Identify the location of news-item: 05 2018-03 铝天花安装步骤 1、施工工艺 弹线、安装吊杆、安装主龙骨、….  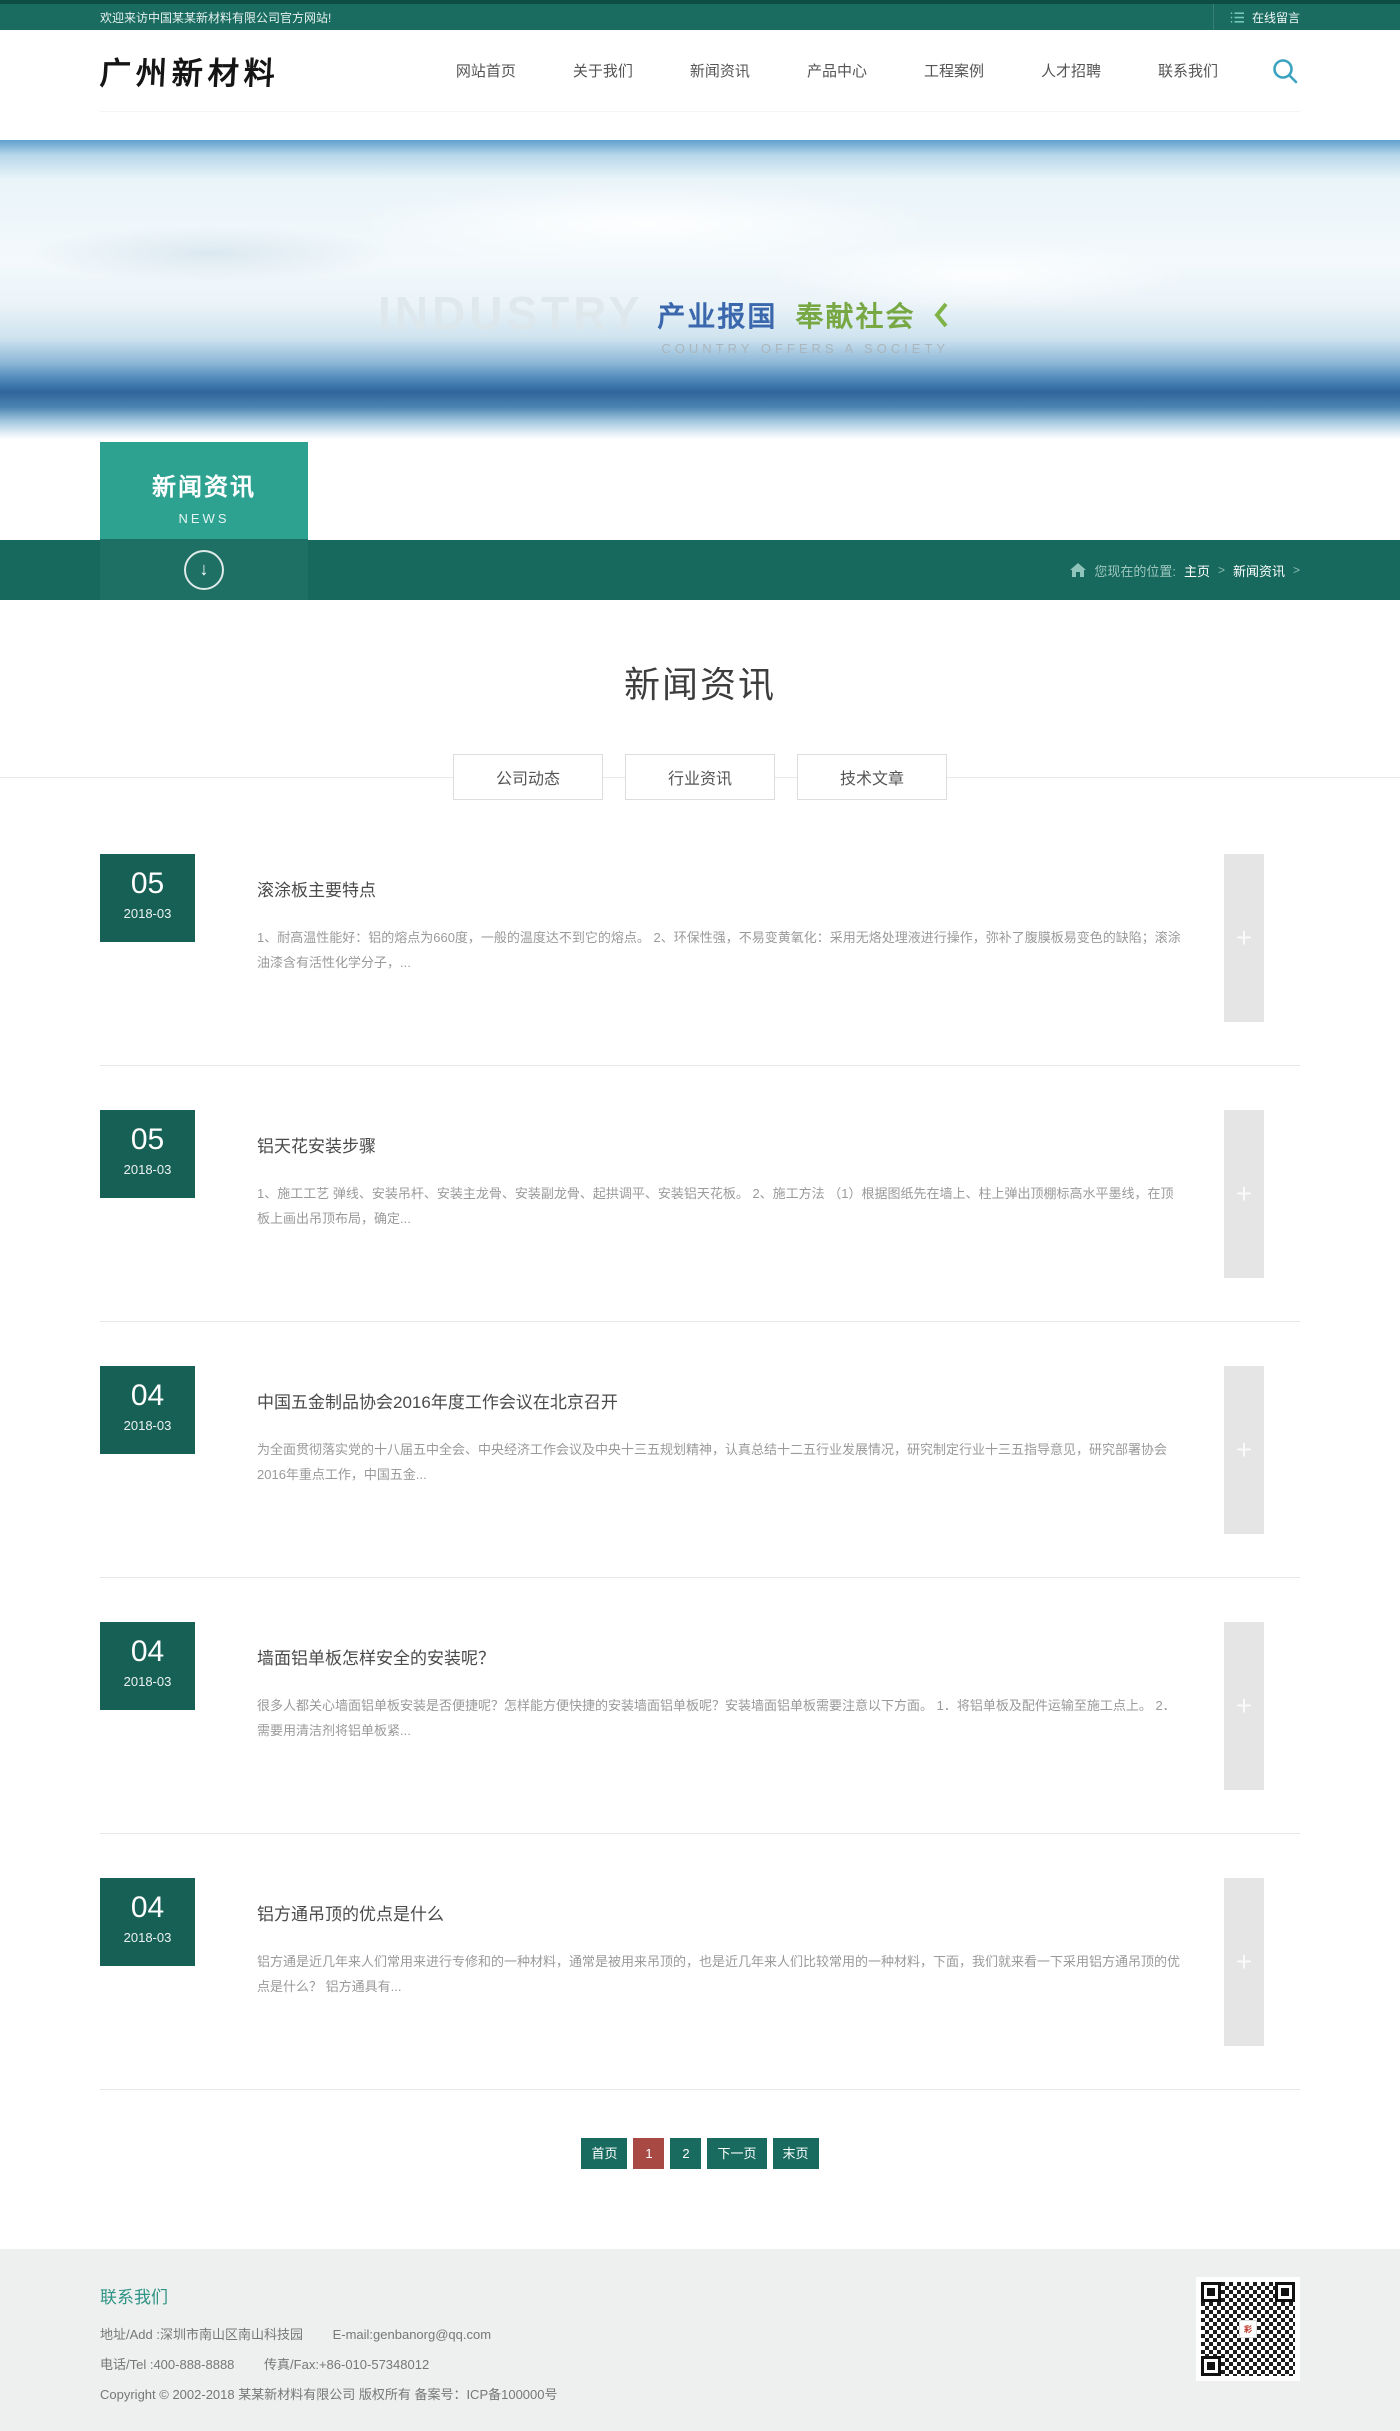
(700, 1194).